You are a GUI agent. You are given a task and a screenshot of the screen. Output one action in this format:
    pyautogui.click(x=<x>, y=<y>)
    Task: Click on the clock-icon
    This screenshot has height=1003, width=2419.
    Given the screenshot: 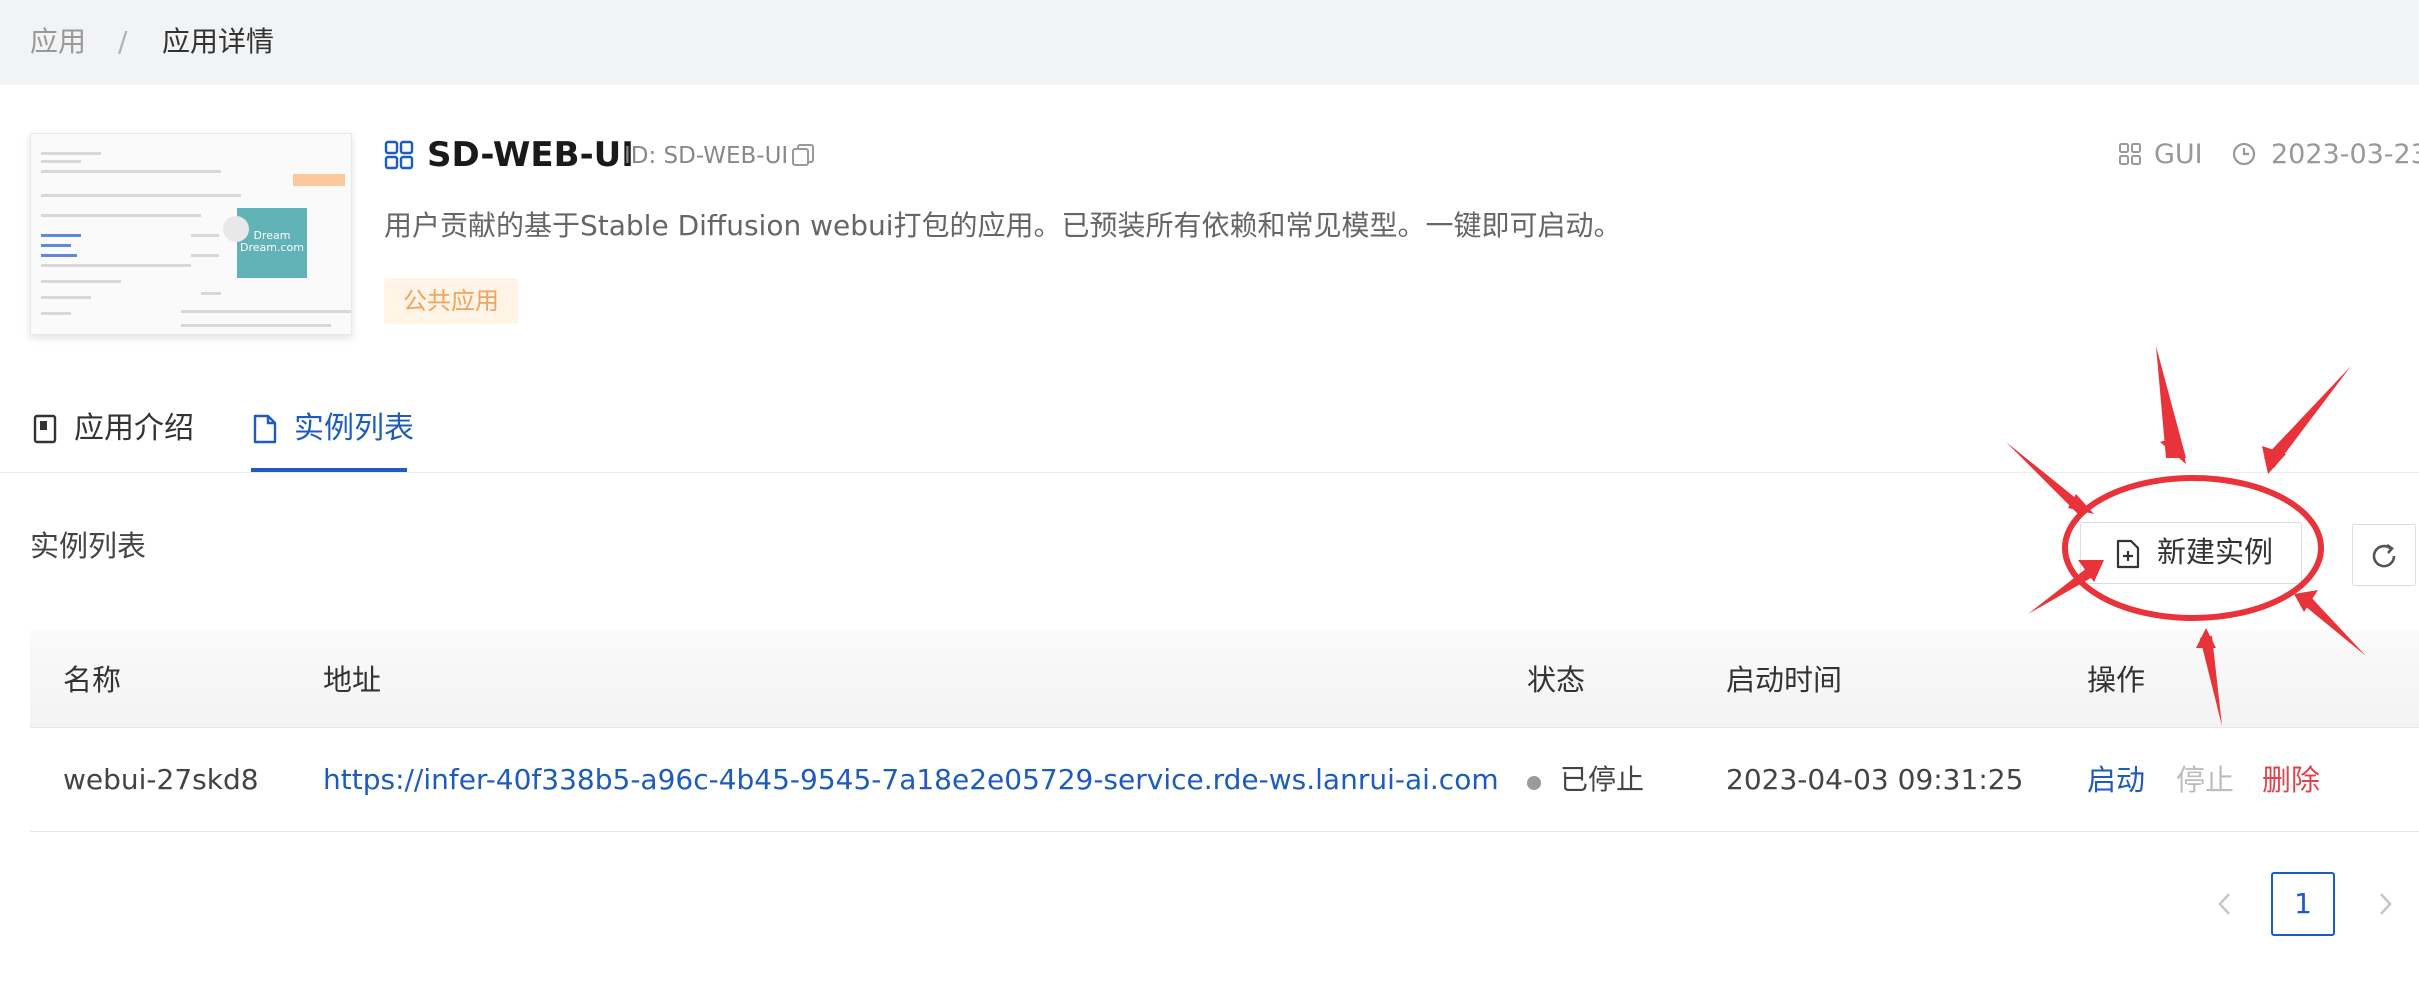 What is the action you would take?
    pyautogui.click(x=2244, y=154)
    